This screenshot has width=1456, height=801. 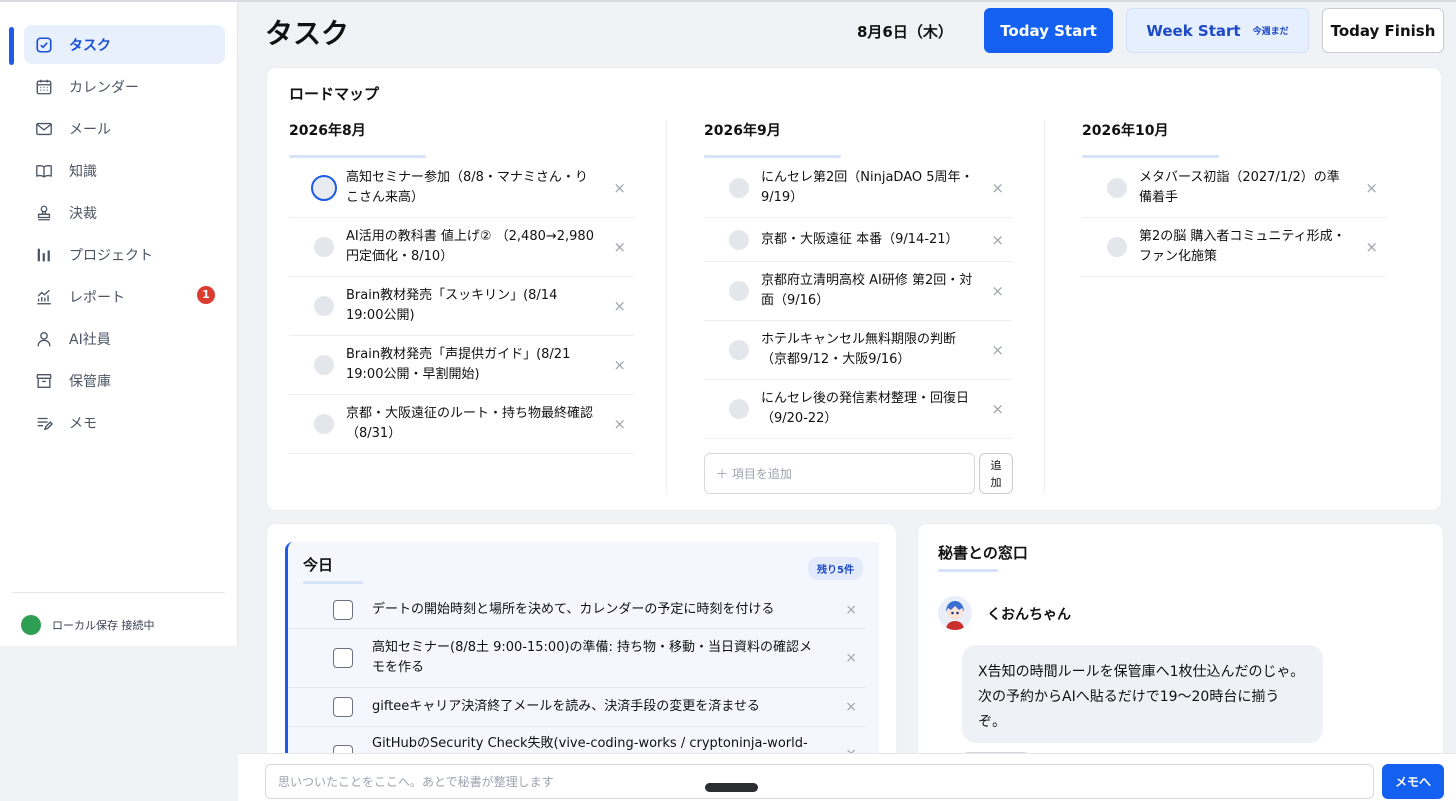 I want to click on task-row: gifteeキャリア決済終了メールを読み、決済手段の変更を済ませる ×, so click(x=576, y=707).